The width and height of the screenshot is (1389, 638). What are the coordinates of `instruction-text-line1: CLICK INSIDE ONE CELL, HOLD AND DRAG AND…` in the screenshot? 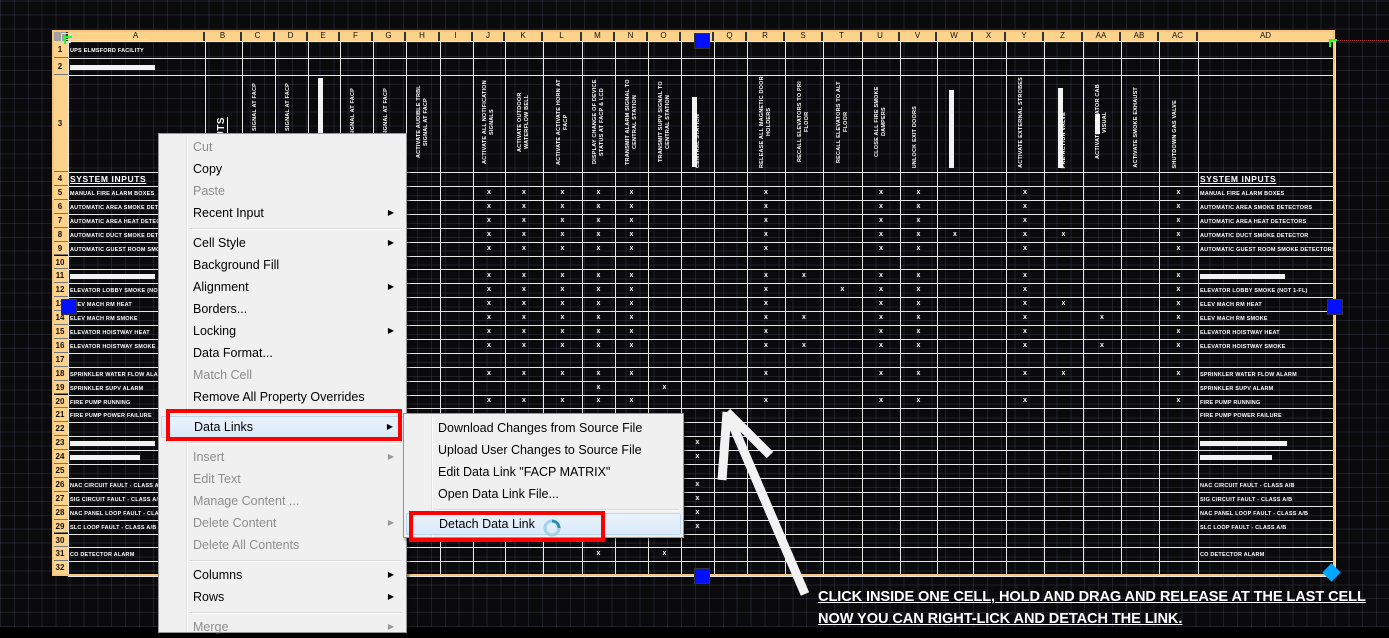 It's located at (1092, 597).